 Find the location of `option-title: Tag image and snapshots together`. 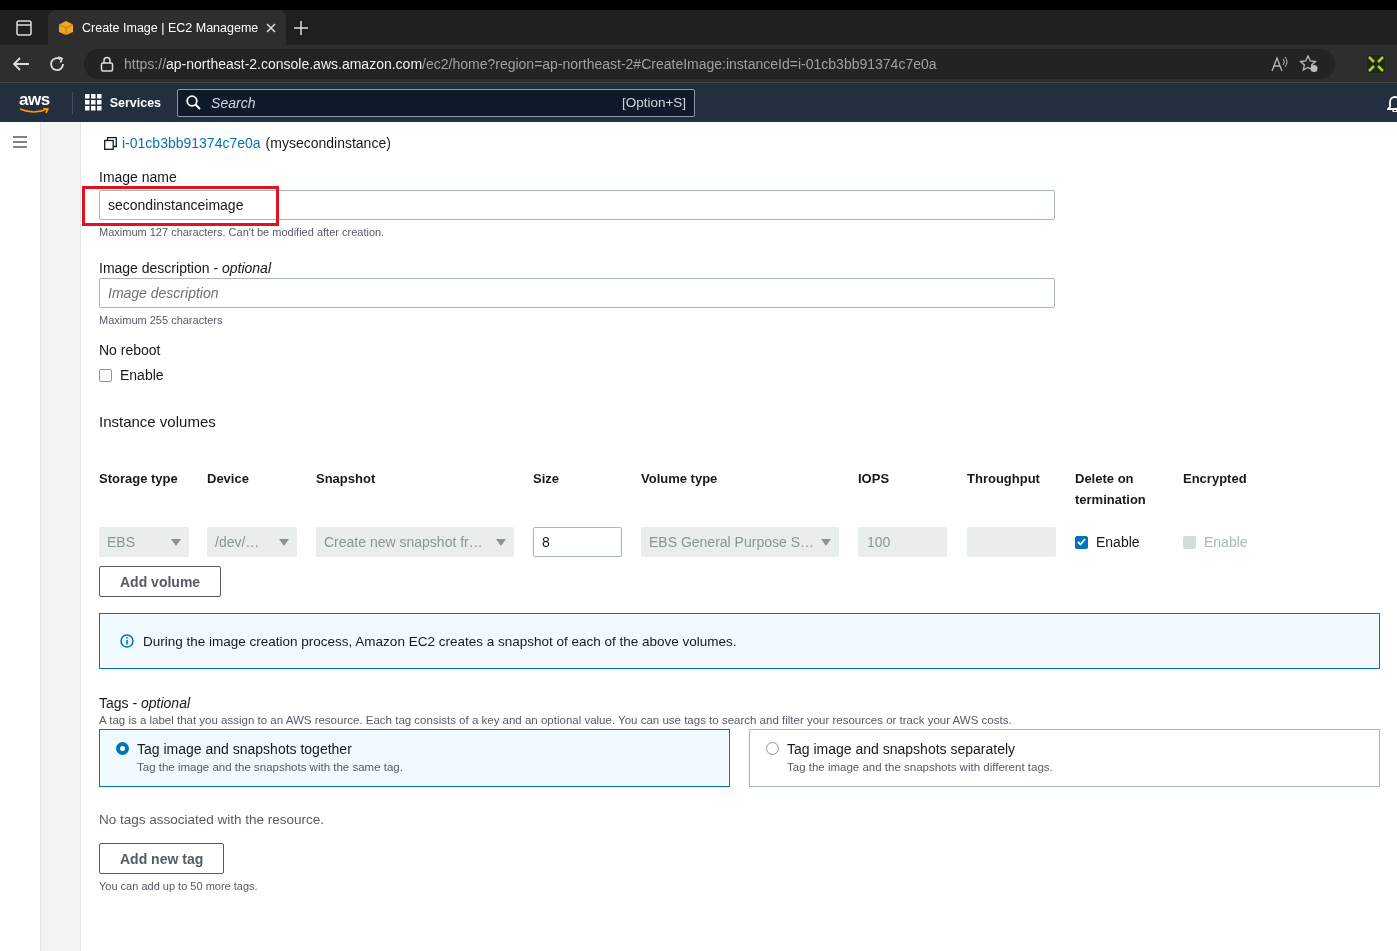

option-title: Tag image and snapshots together is located at coordinates (245, 749).